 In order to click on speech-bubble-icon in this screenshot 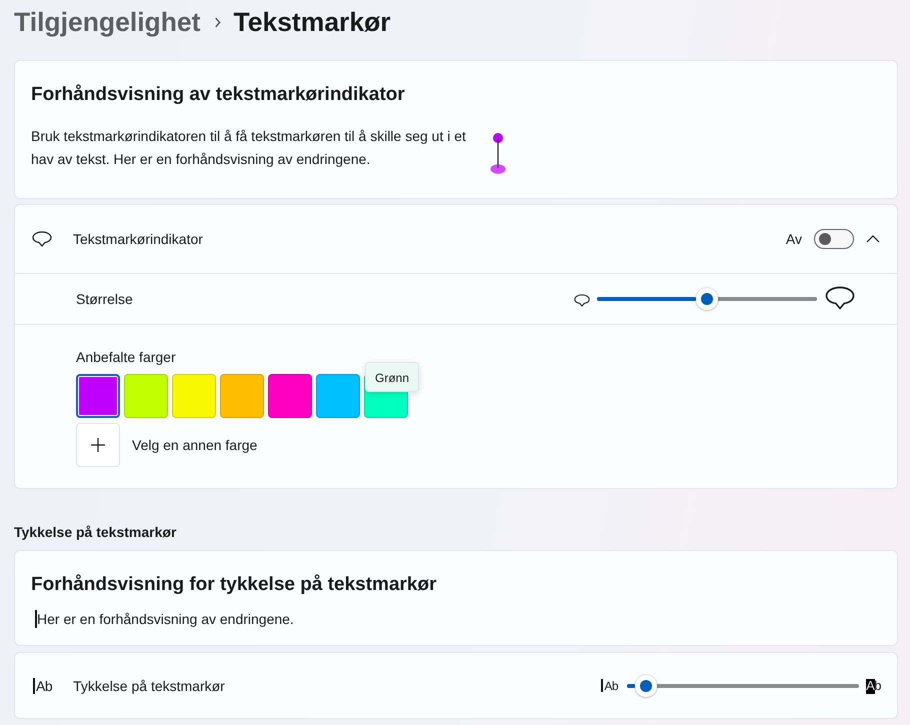, I will do `click(42, 239)`.